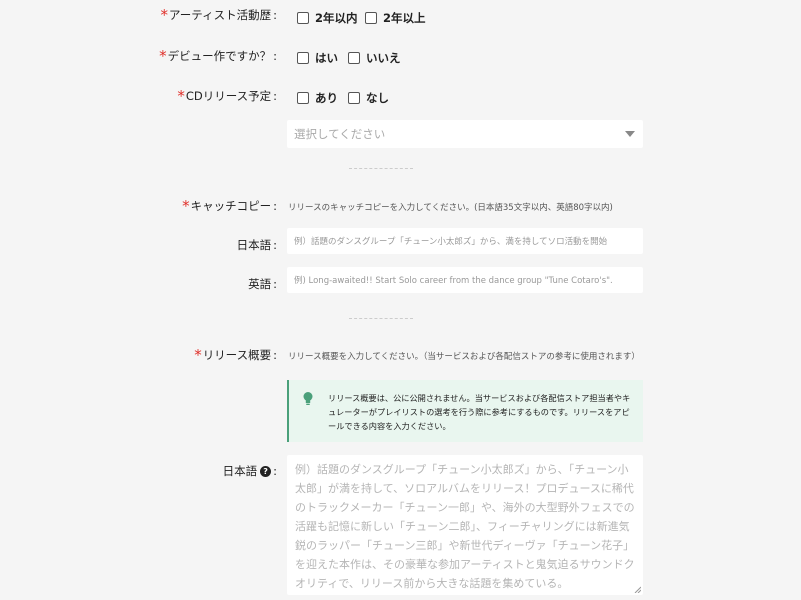  I want to click on cd-release-option-yes: あり, so click(317, 98).